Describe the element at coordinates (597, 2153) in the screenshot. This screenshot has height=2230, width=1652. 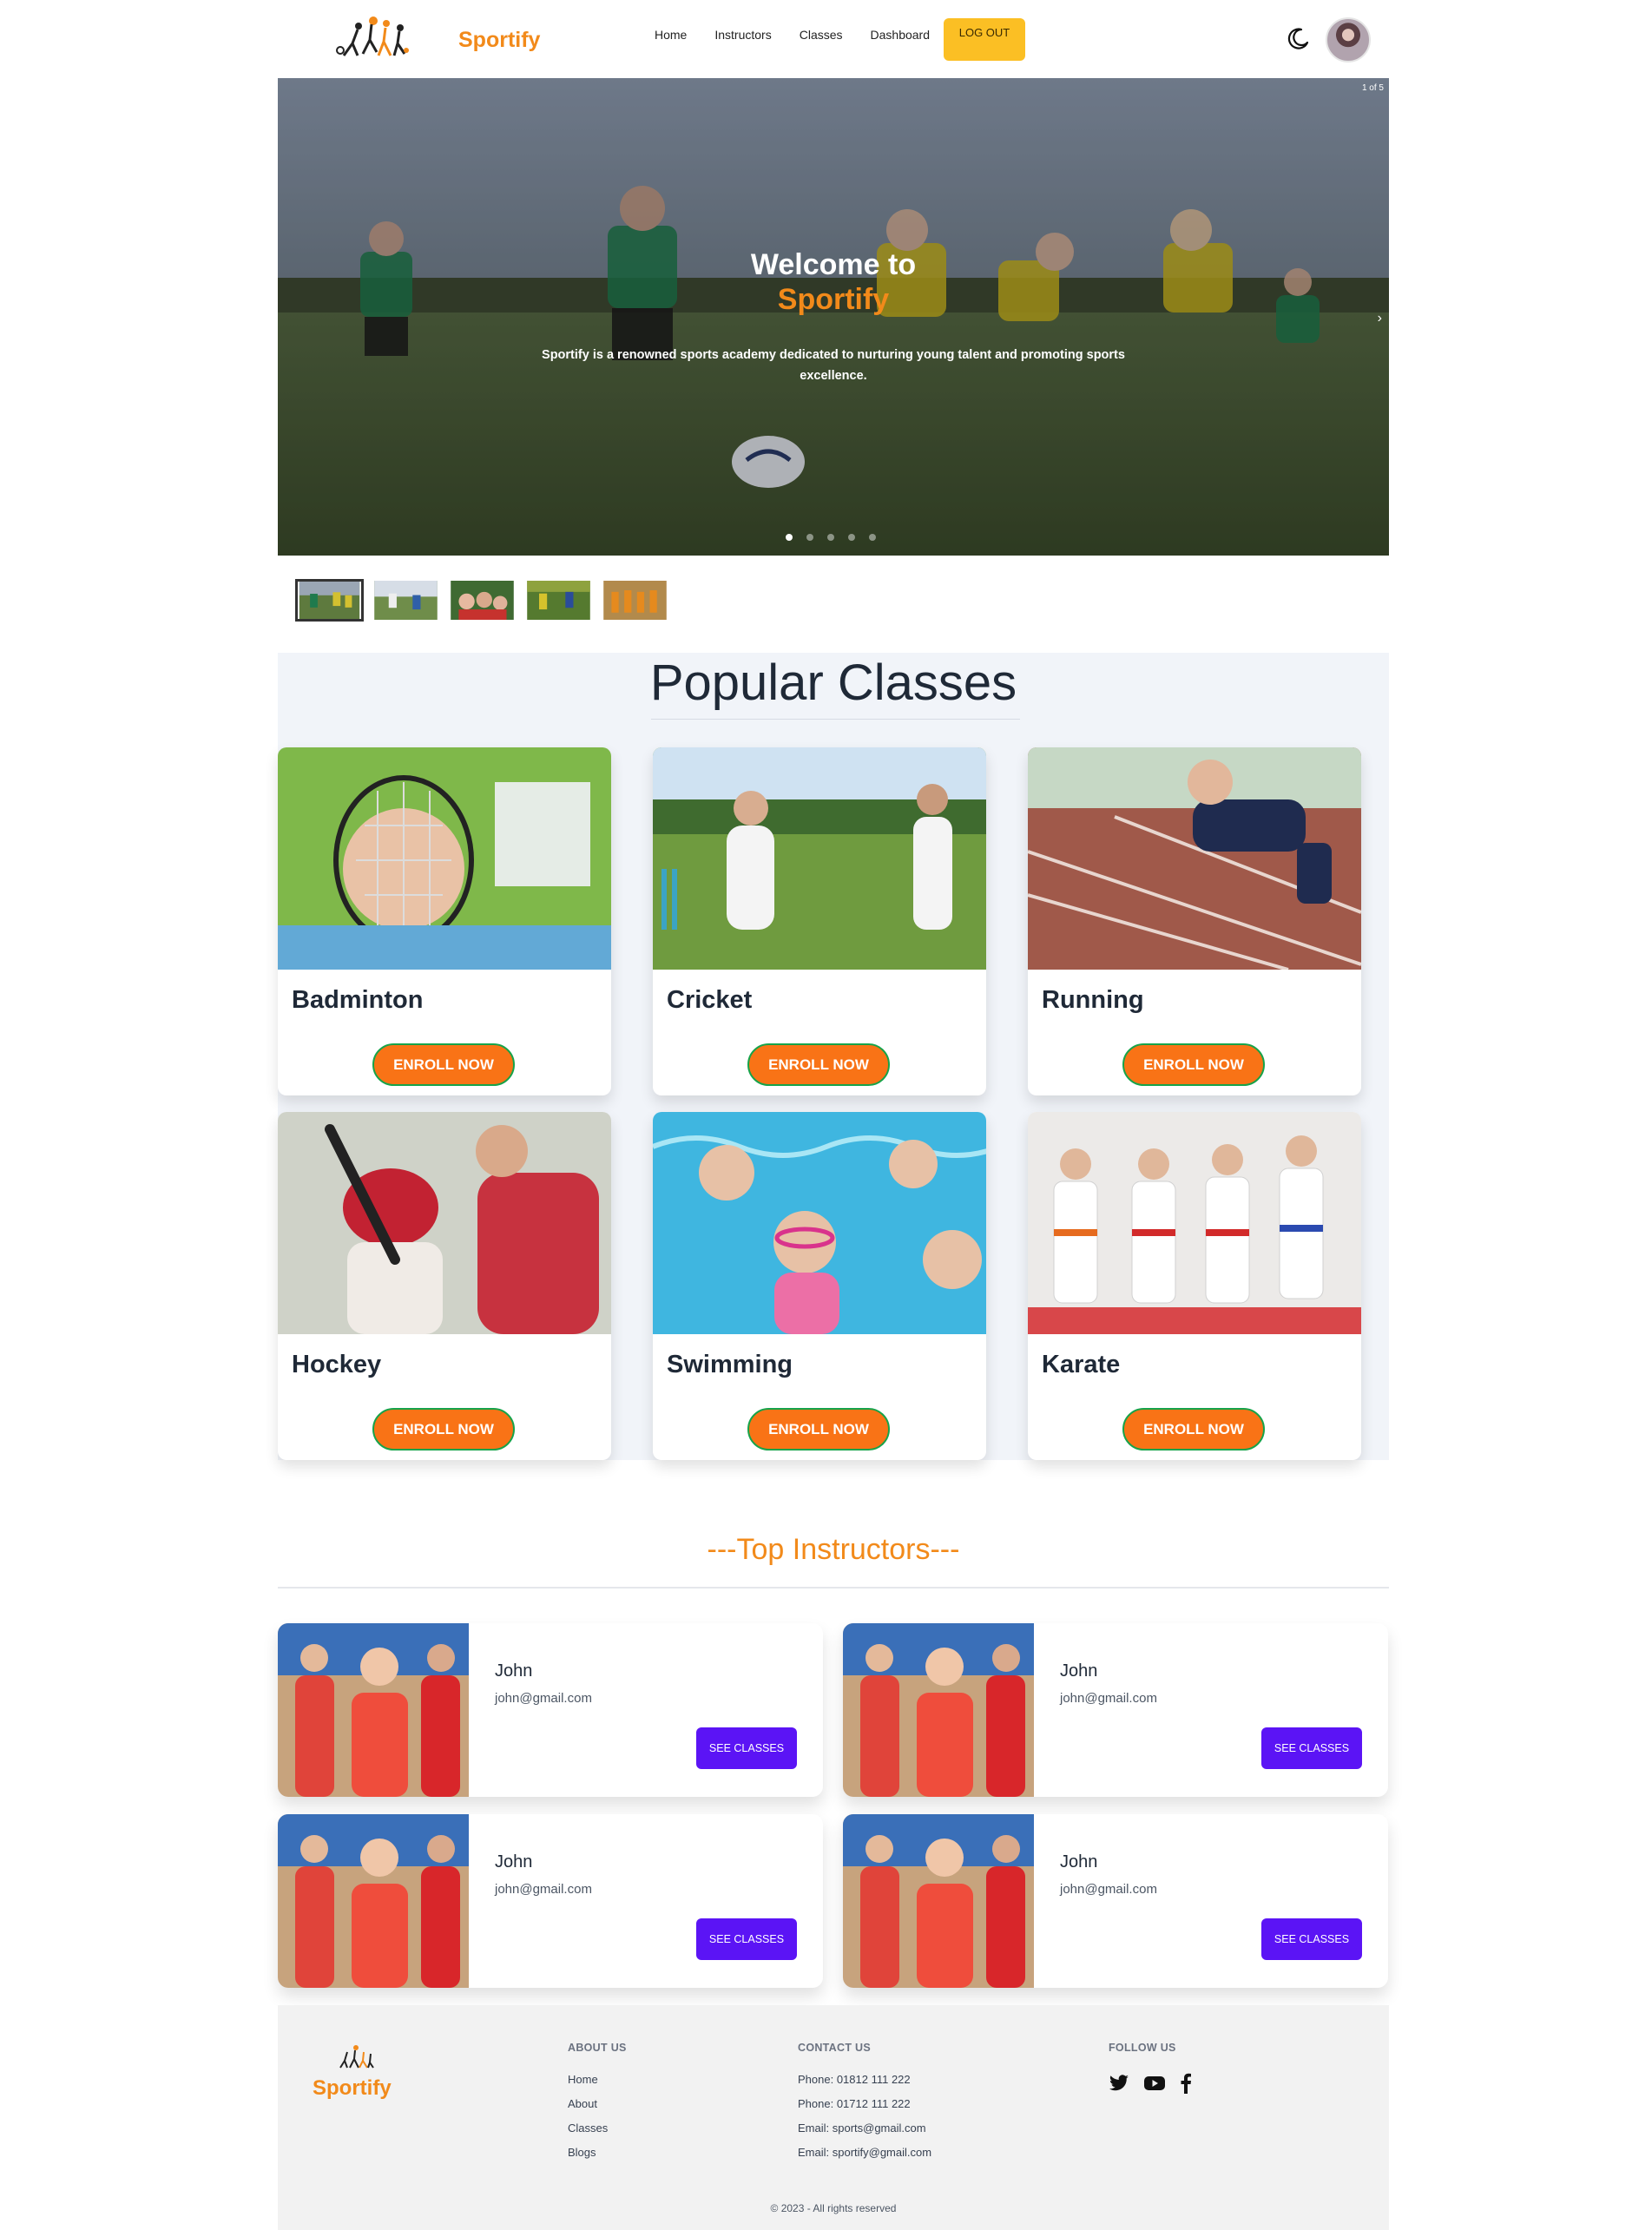
I see `footer-link-blogs: Blogs` at that location.